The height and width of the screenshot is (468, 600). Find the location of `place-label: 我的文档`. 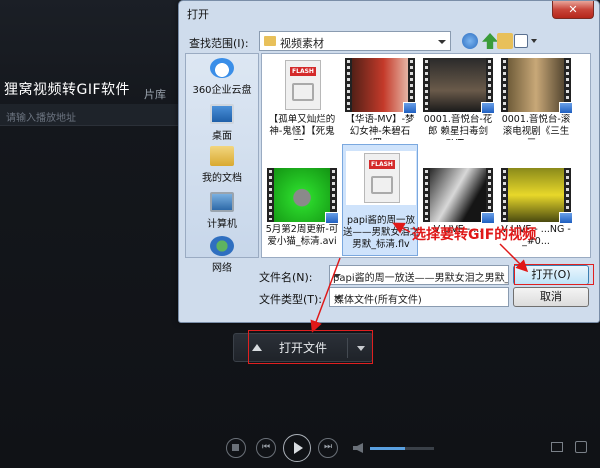

place-label: 我的文档 is located at coordinates (222, 178).